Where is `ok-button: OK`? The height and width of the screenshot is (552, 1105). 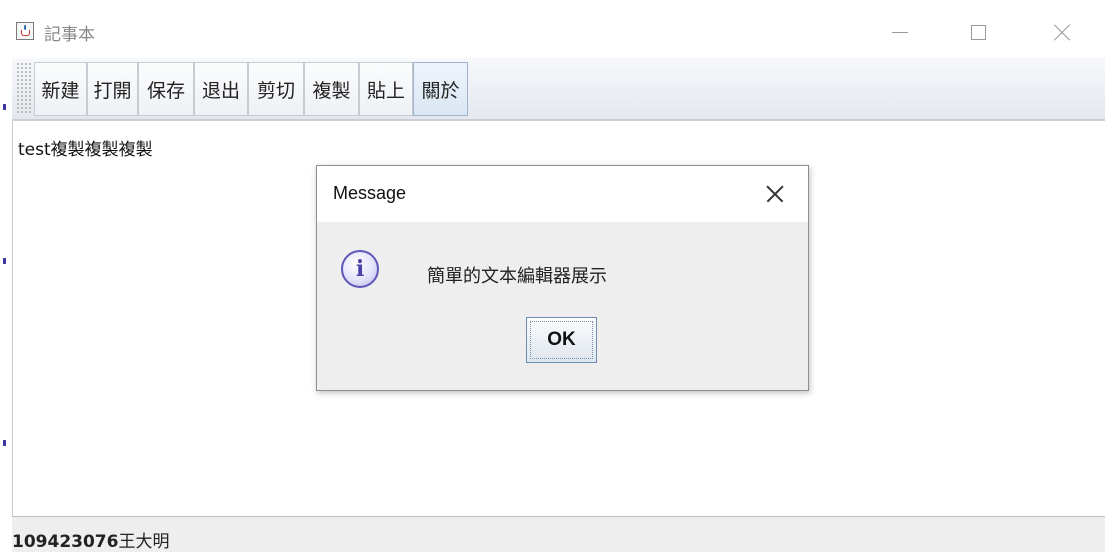
ok-button: OK is located at coordinates (561, 340).